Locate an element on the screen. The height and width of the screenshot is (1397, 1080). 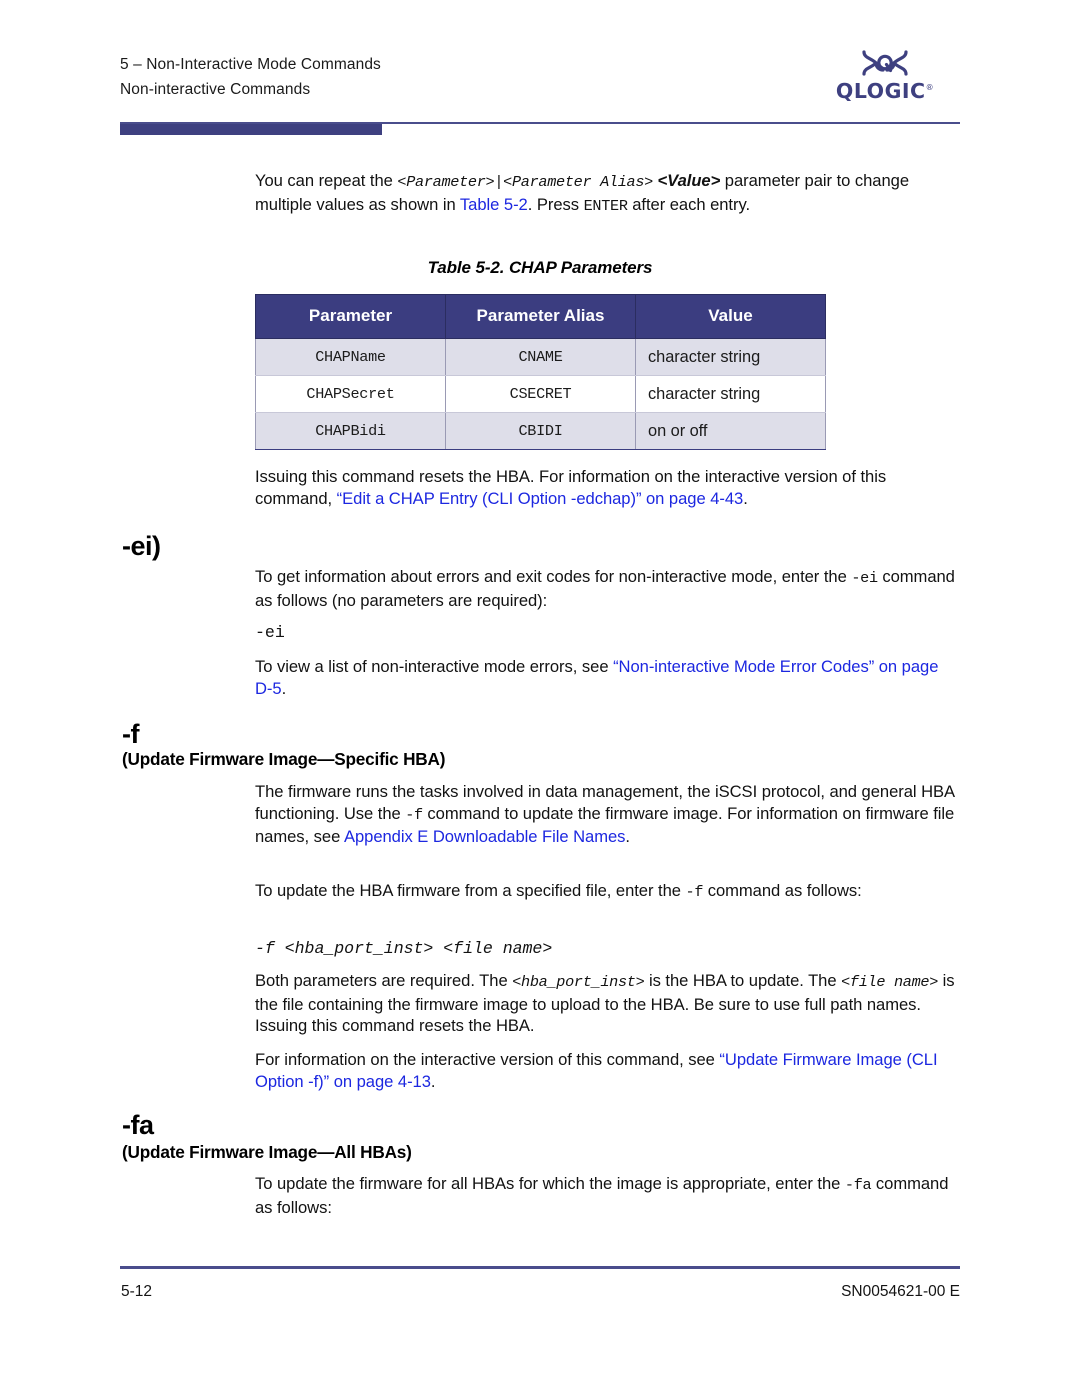
table-row: CHAPBidi CBIDI on or off is located at coordinates (540, 431).